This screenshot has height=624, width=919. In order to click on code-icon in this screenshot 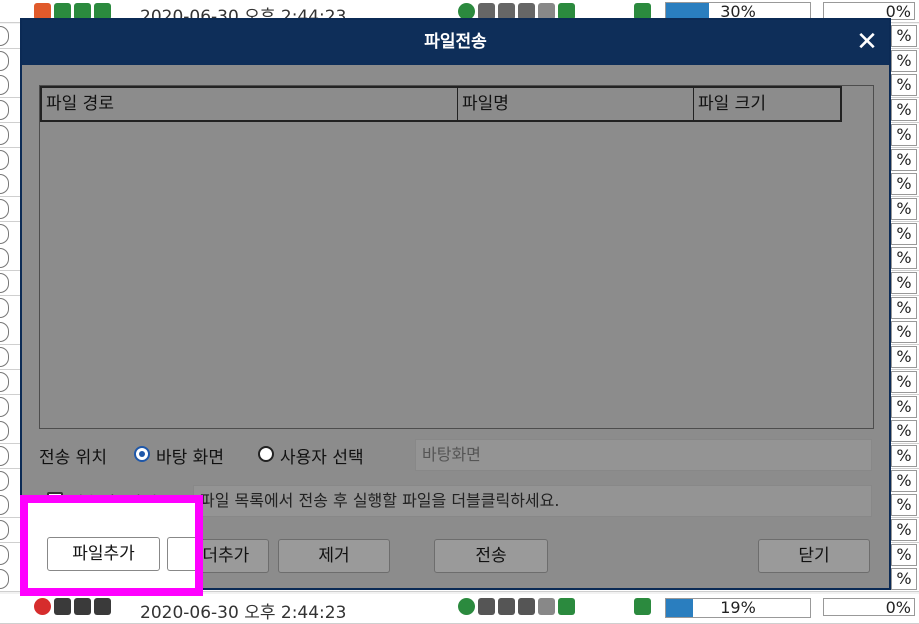, I will do `click(546, 606)`.